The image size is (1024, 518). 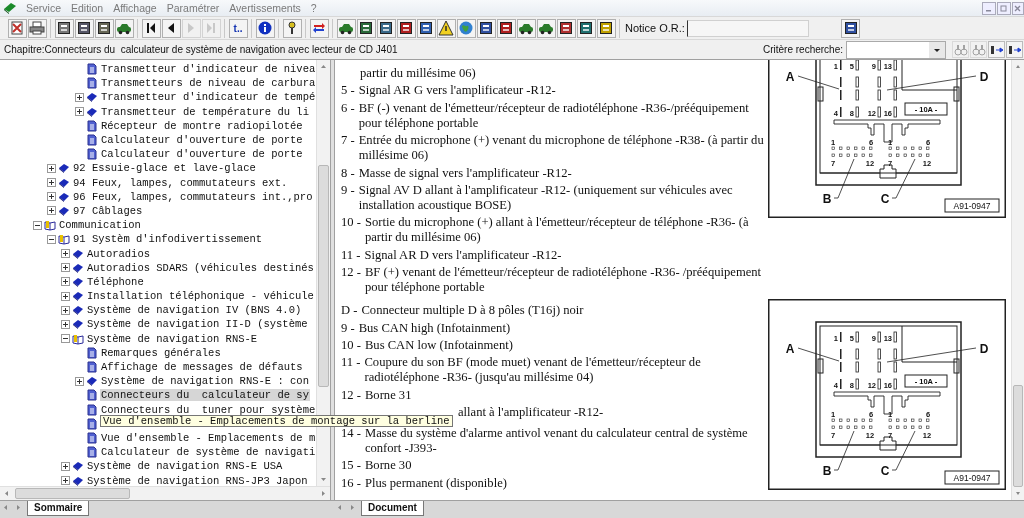 What do you see at coordinates (208, 69) in the screenshot?
I see `tree-item: Transmetteur d'indicateur de nivea` at bounding box center [208, 69].